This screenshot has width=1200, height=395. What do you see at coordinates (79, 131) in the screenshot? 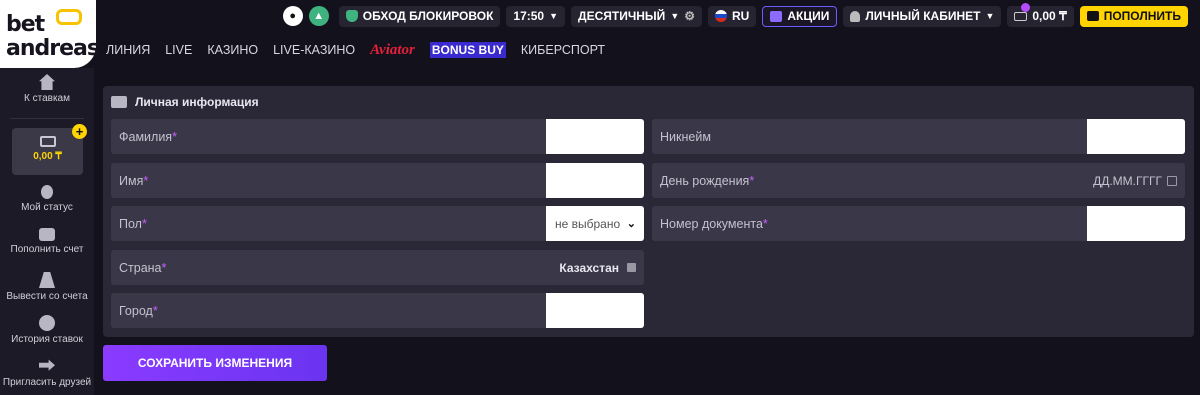
I see `add-funds-icon: +` at bounding box center [79, 131].